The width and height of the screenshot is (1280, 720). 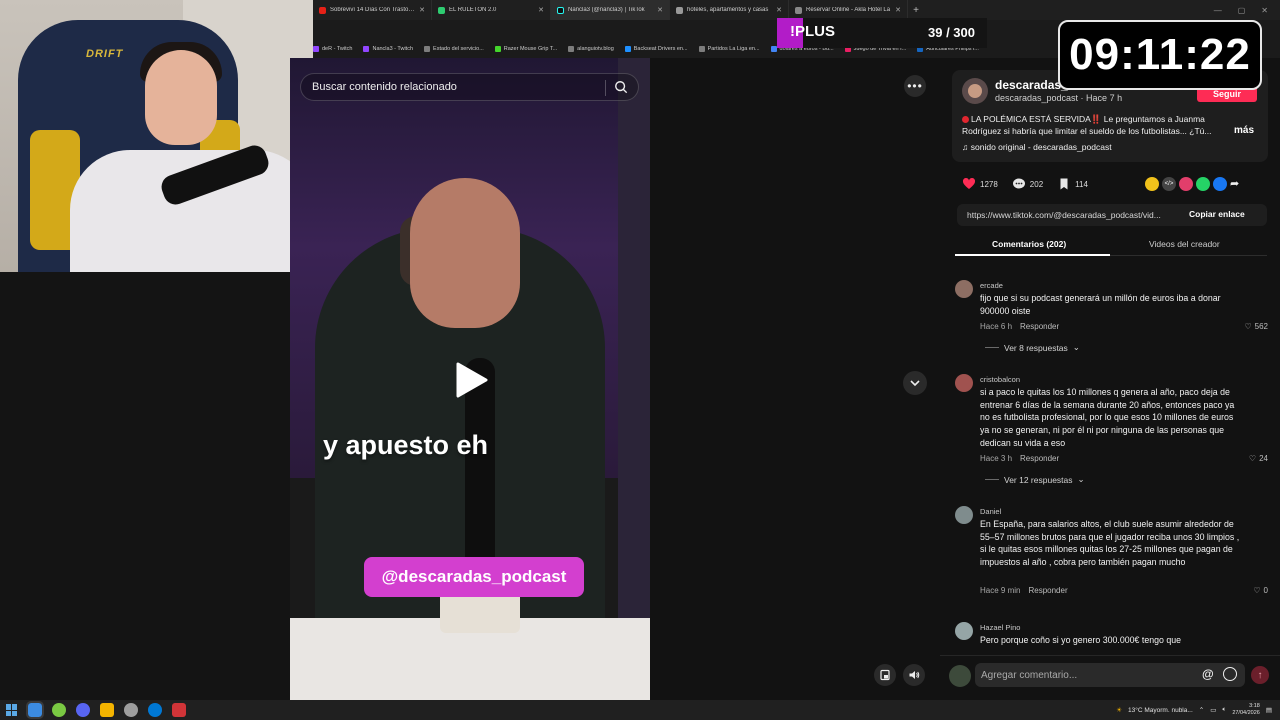 I want to click on next-video-button, so click(x=915, y=383).